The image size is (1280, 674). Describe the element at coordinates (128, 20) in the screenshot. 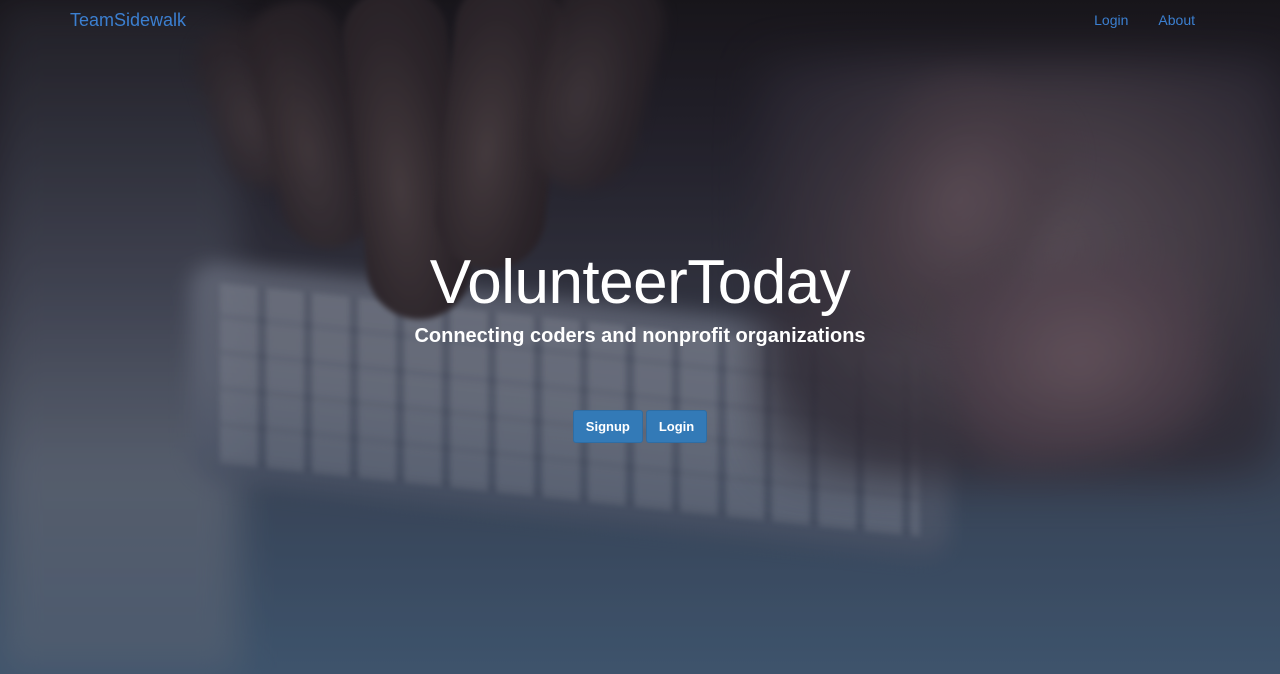

I see `brand-link: TeamSidewalk` at that location.